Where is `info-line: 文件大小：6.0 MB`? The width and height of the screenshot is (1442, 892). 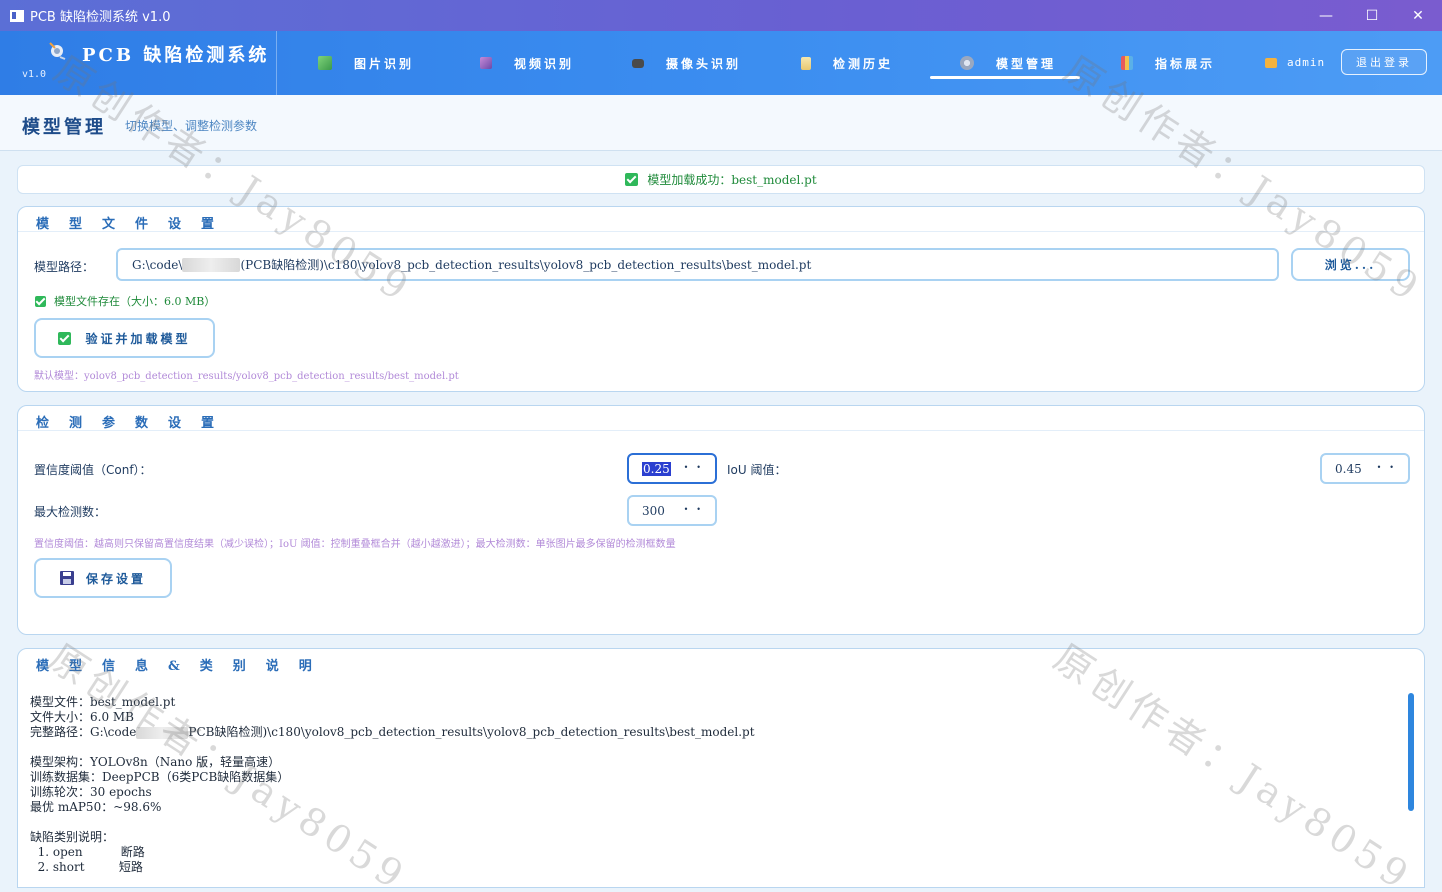 info-line: 文件大小：6.0 MB is located at coordinates (82, 717).